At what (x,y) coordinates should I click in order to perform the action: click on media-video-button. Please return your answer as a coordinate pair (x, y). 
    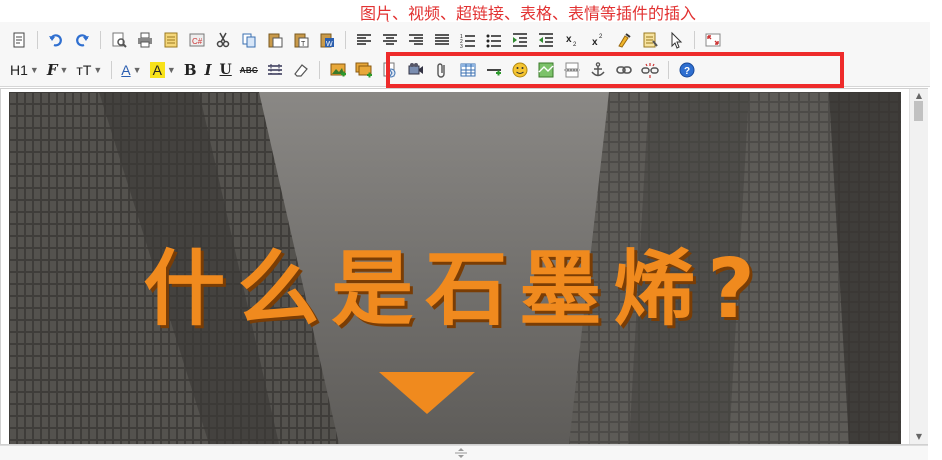
    Looking at the image, I should click on (416, 70).